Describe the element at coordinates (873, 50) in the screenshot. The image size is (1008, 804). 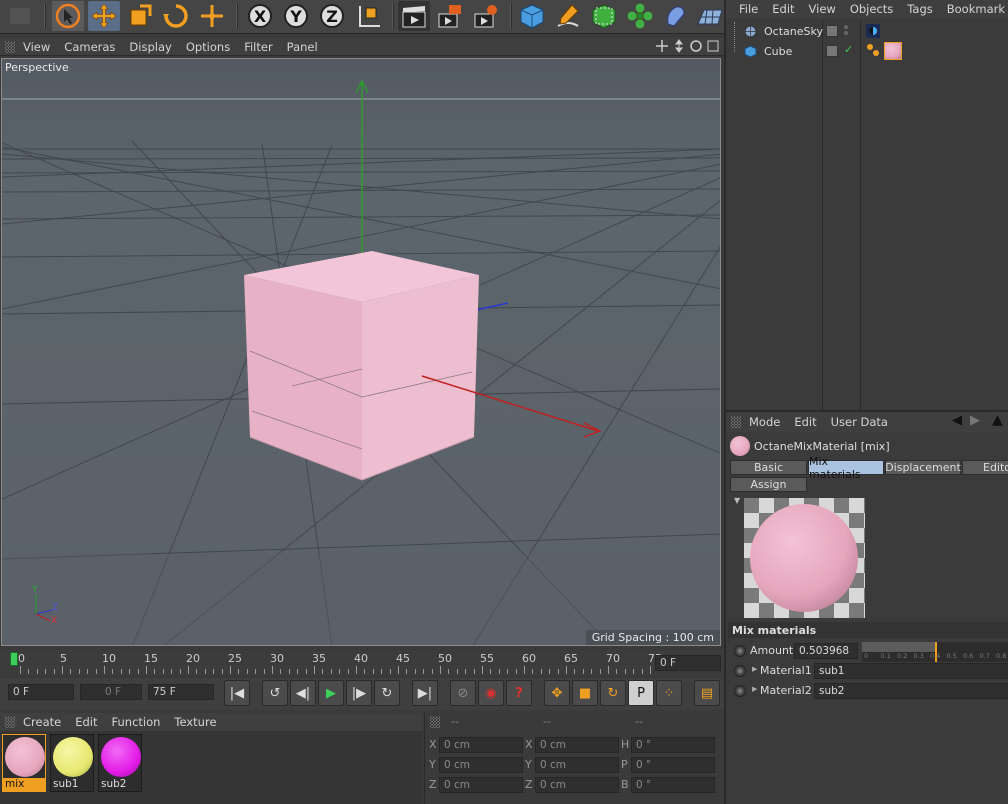
I see `phong-tag-icon` at that location.